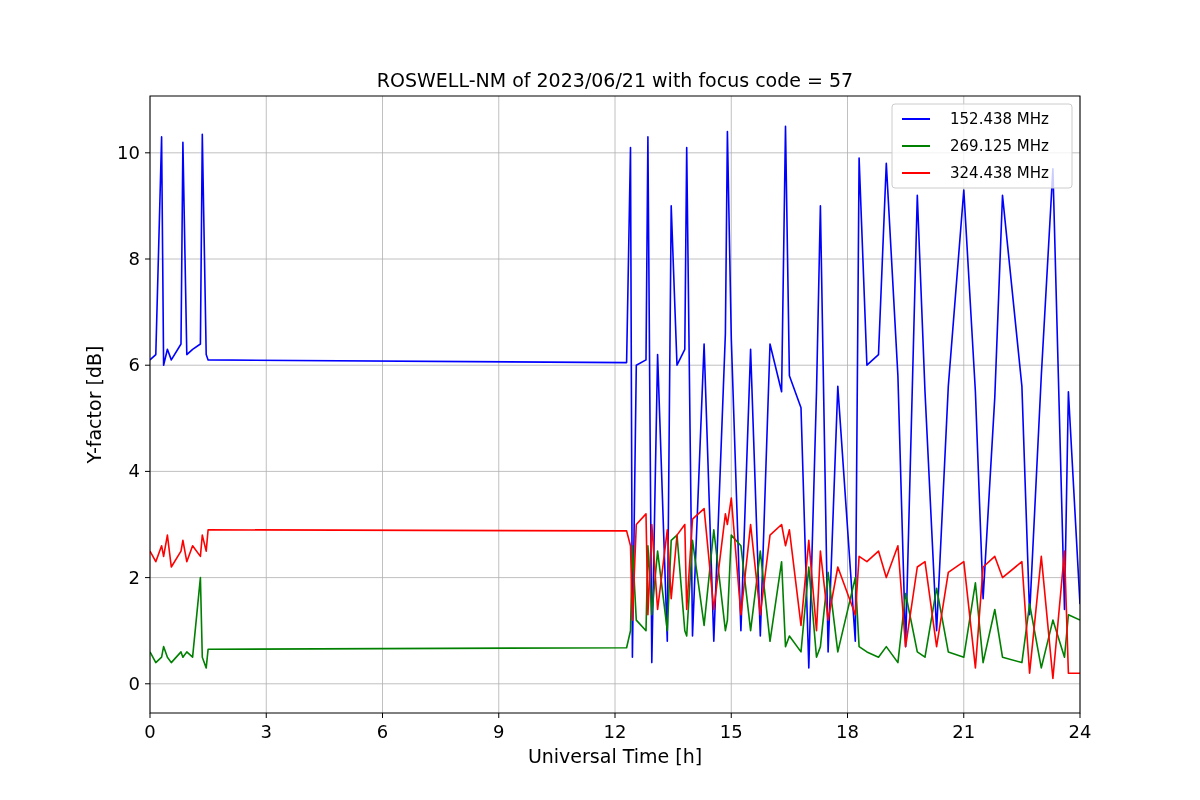 The height and width of the screenshot is (800, 1200). I want to click on tick-label: 9, so click(499, 731).